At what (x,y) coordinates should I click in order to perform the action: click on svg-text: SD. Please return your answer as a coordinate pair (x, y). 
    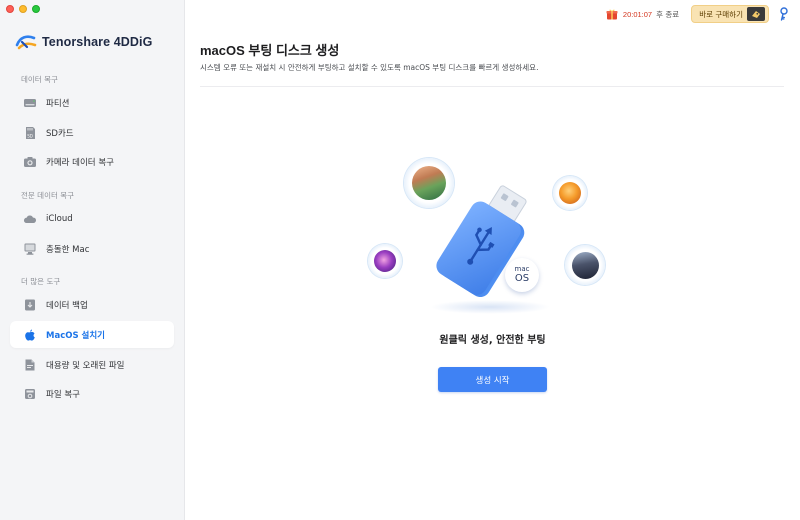
    Looking at the image, I should click on (30, 135).